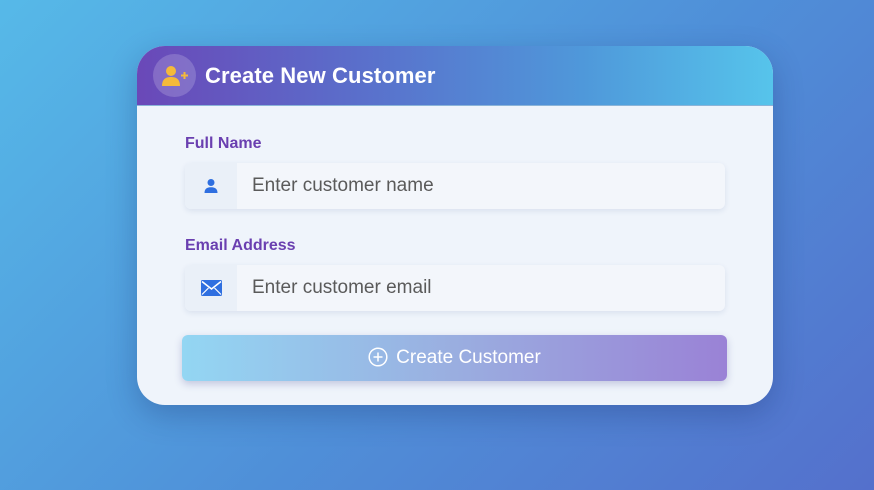  What do you see at coordinates (378, 358) in the screenshot?
I see `plus-circle-icon` at bounding box center [378, 358].